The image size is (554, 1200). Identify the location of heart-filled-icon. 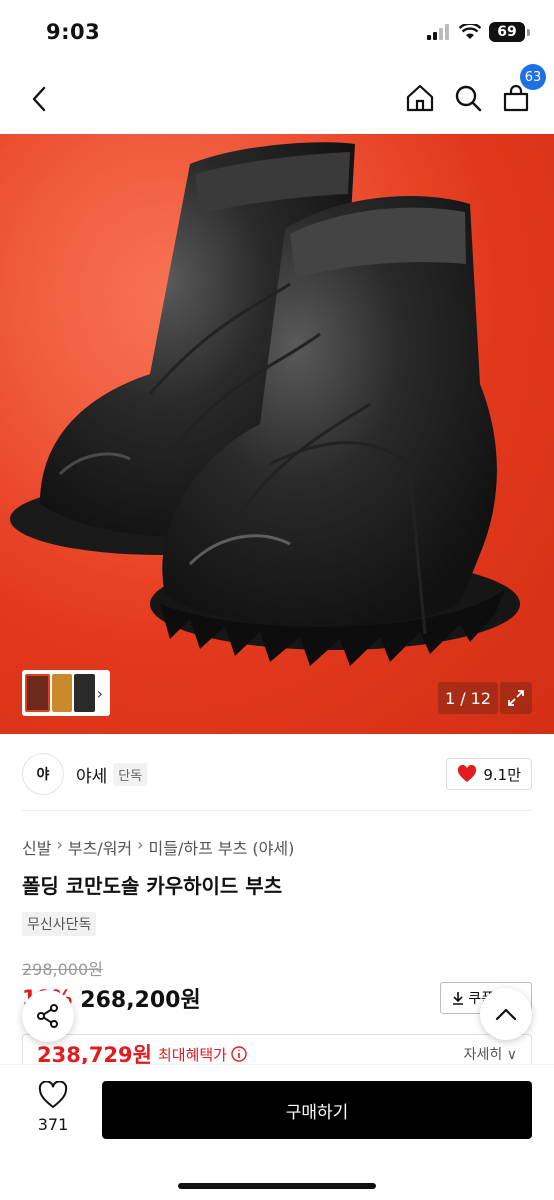
(467, 773).